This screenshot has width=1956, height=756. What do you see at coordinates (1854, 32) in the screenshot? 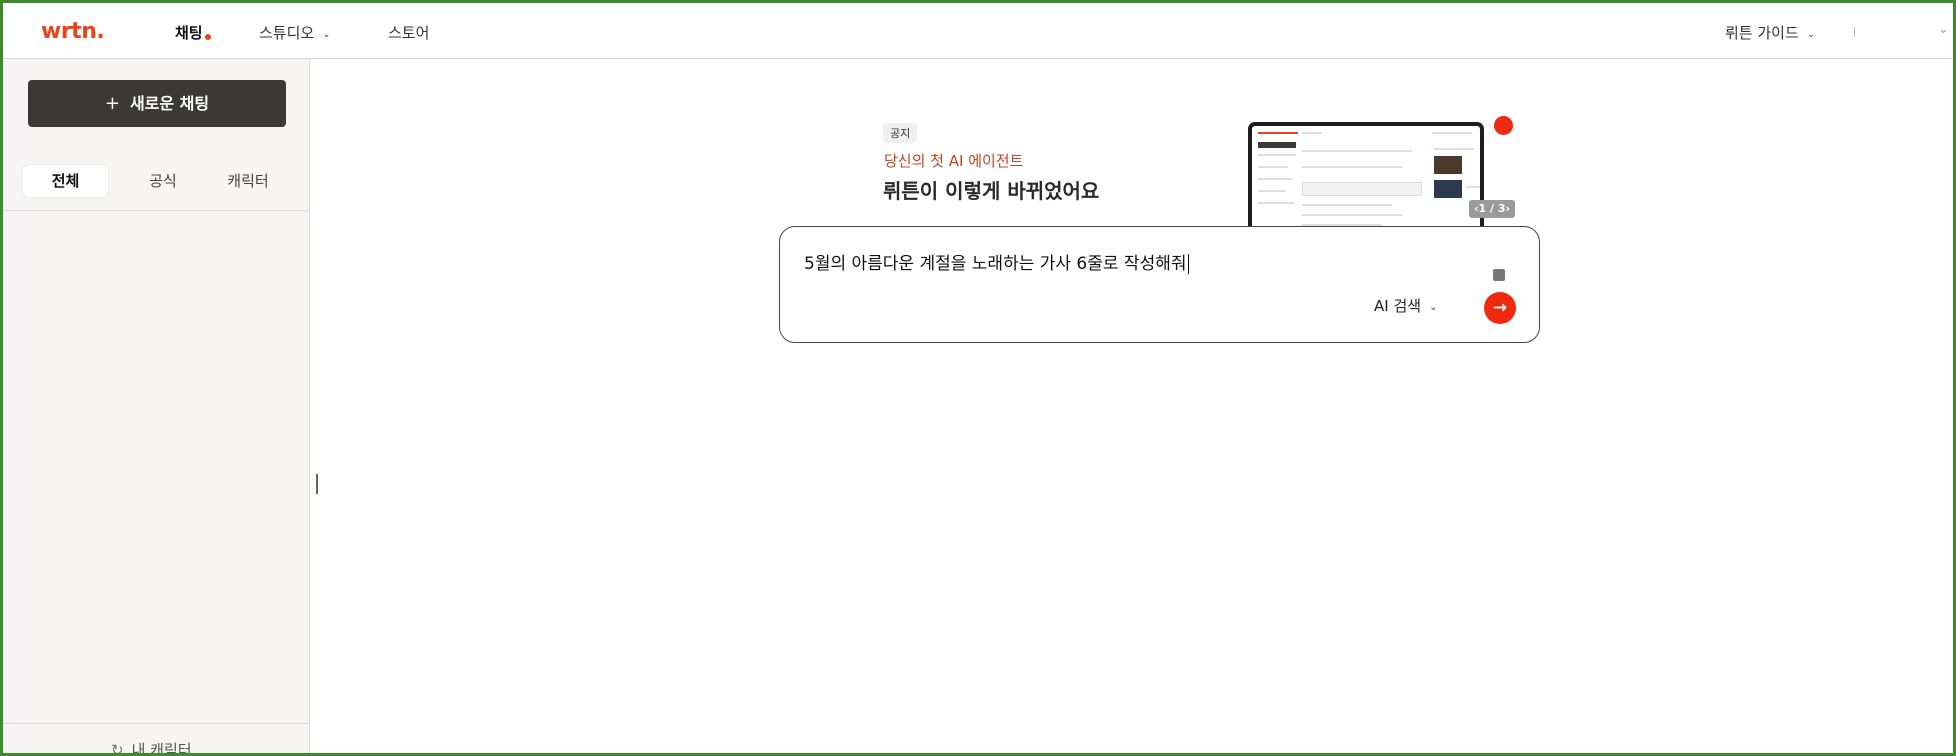
I see `toolbar-divider` at bounding box center [1854, 32].